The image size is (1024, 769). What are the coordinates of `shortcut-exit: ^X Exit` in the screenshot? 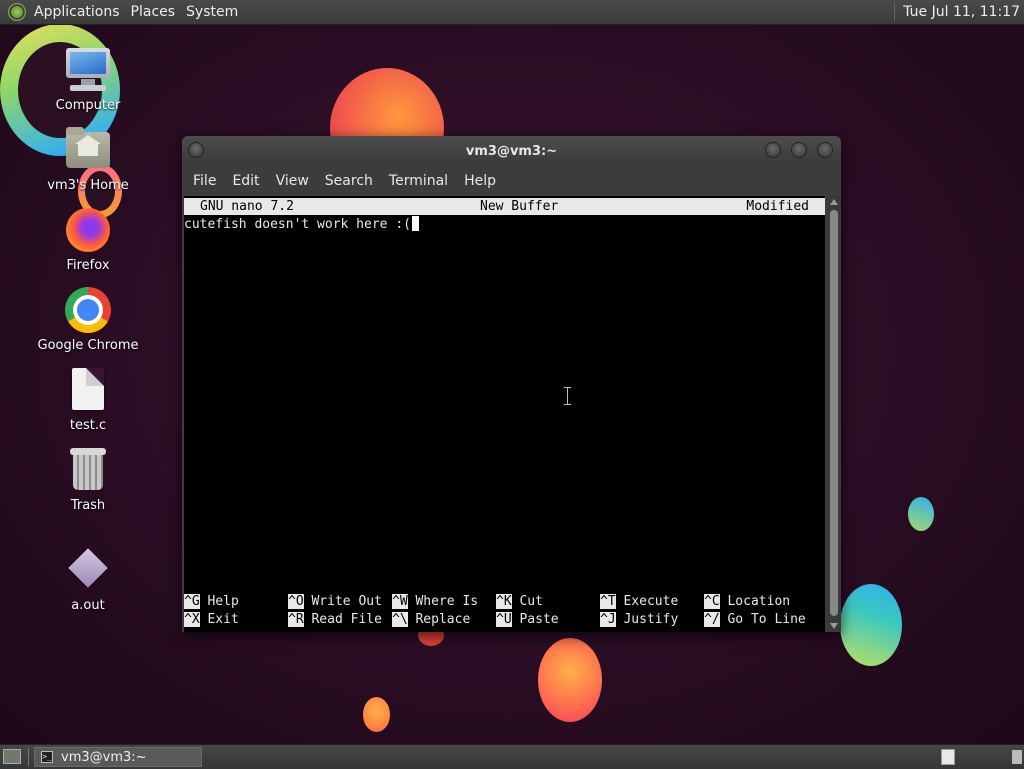 It's located at (211, 619).